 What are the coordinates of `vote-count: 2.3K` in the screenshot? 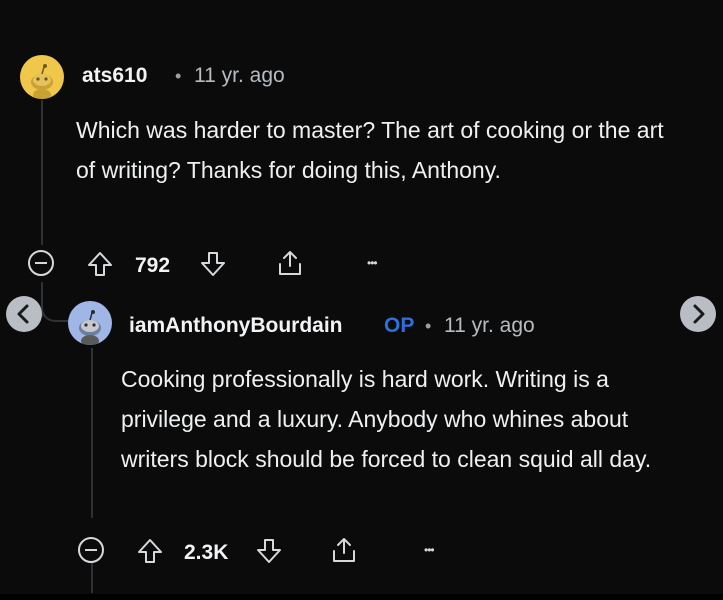 It's located at (206, 552).